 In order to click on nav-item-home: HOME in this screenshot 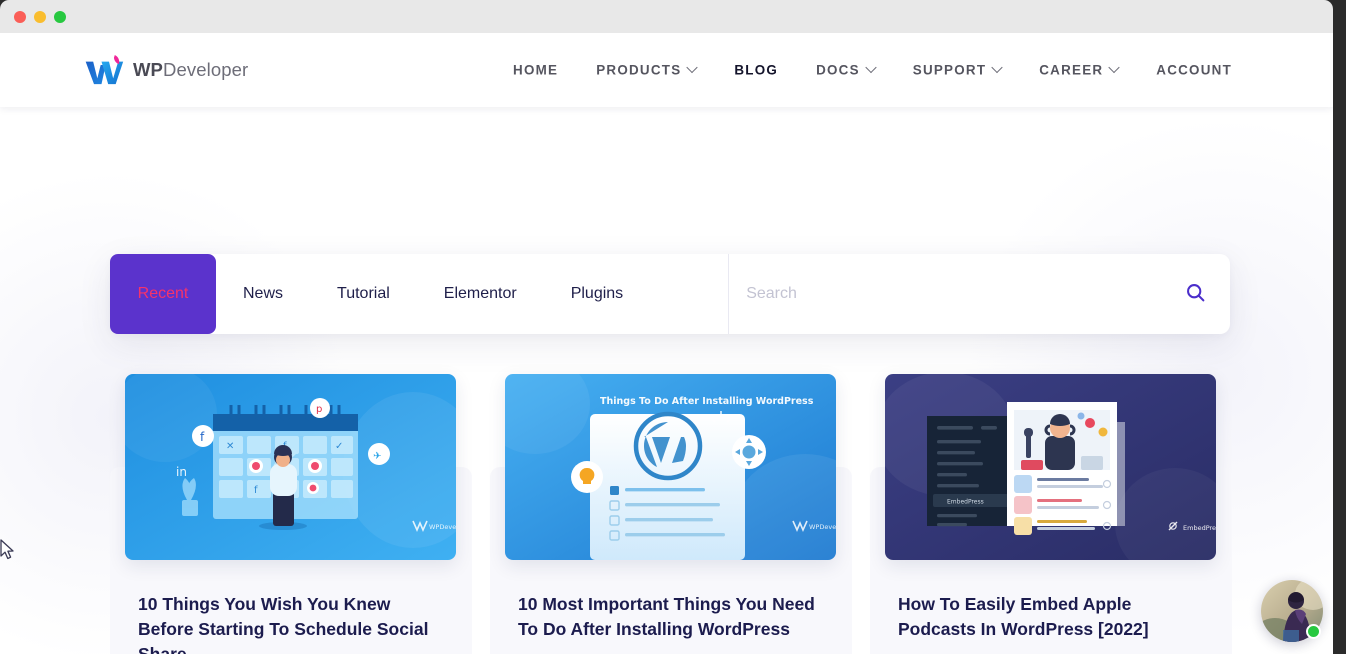, I will do `click(535, 70)`.